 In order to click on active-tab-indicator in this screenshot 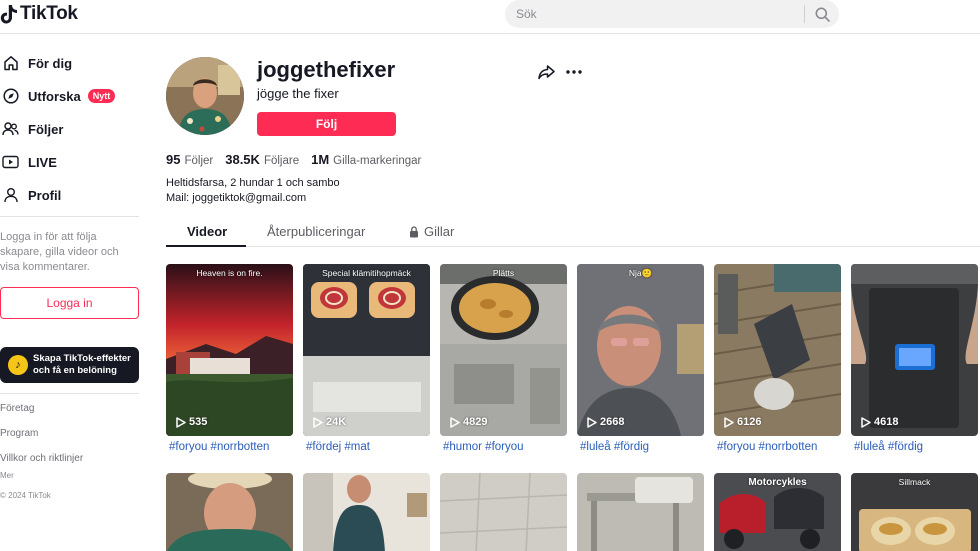, I will do `click(206, 246)`.